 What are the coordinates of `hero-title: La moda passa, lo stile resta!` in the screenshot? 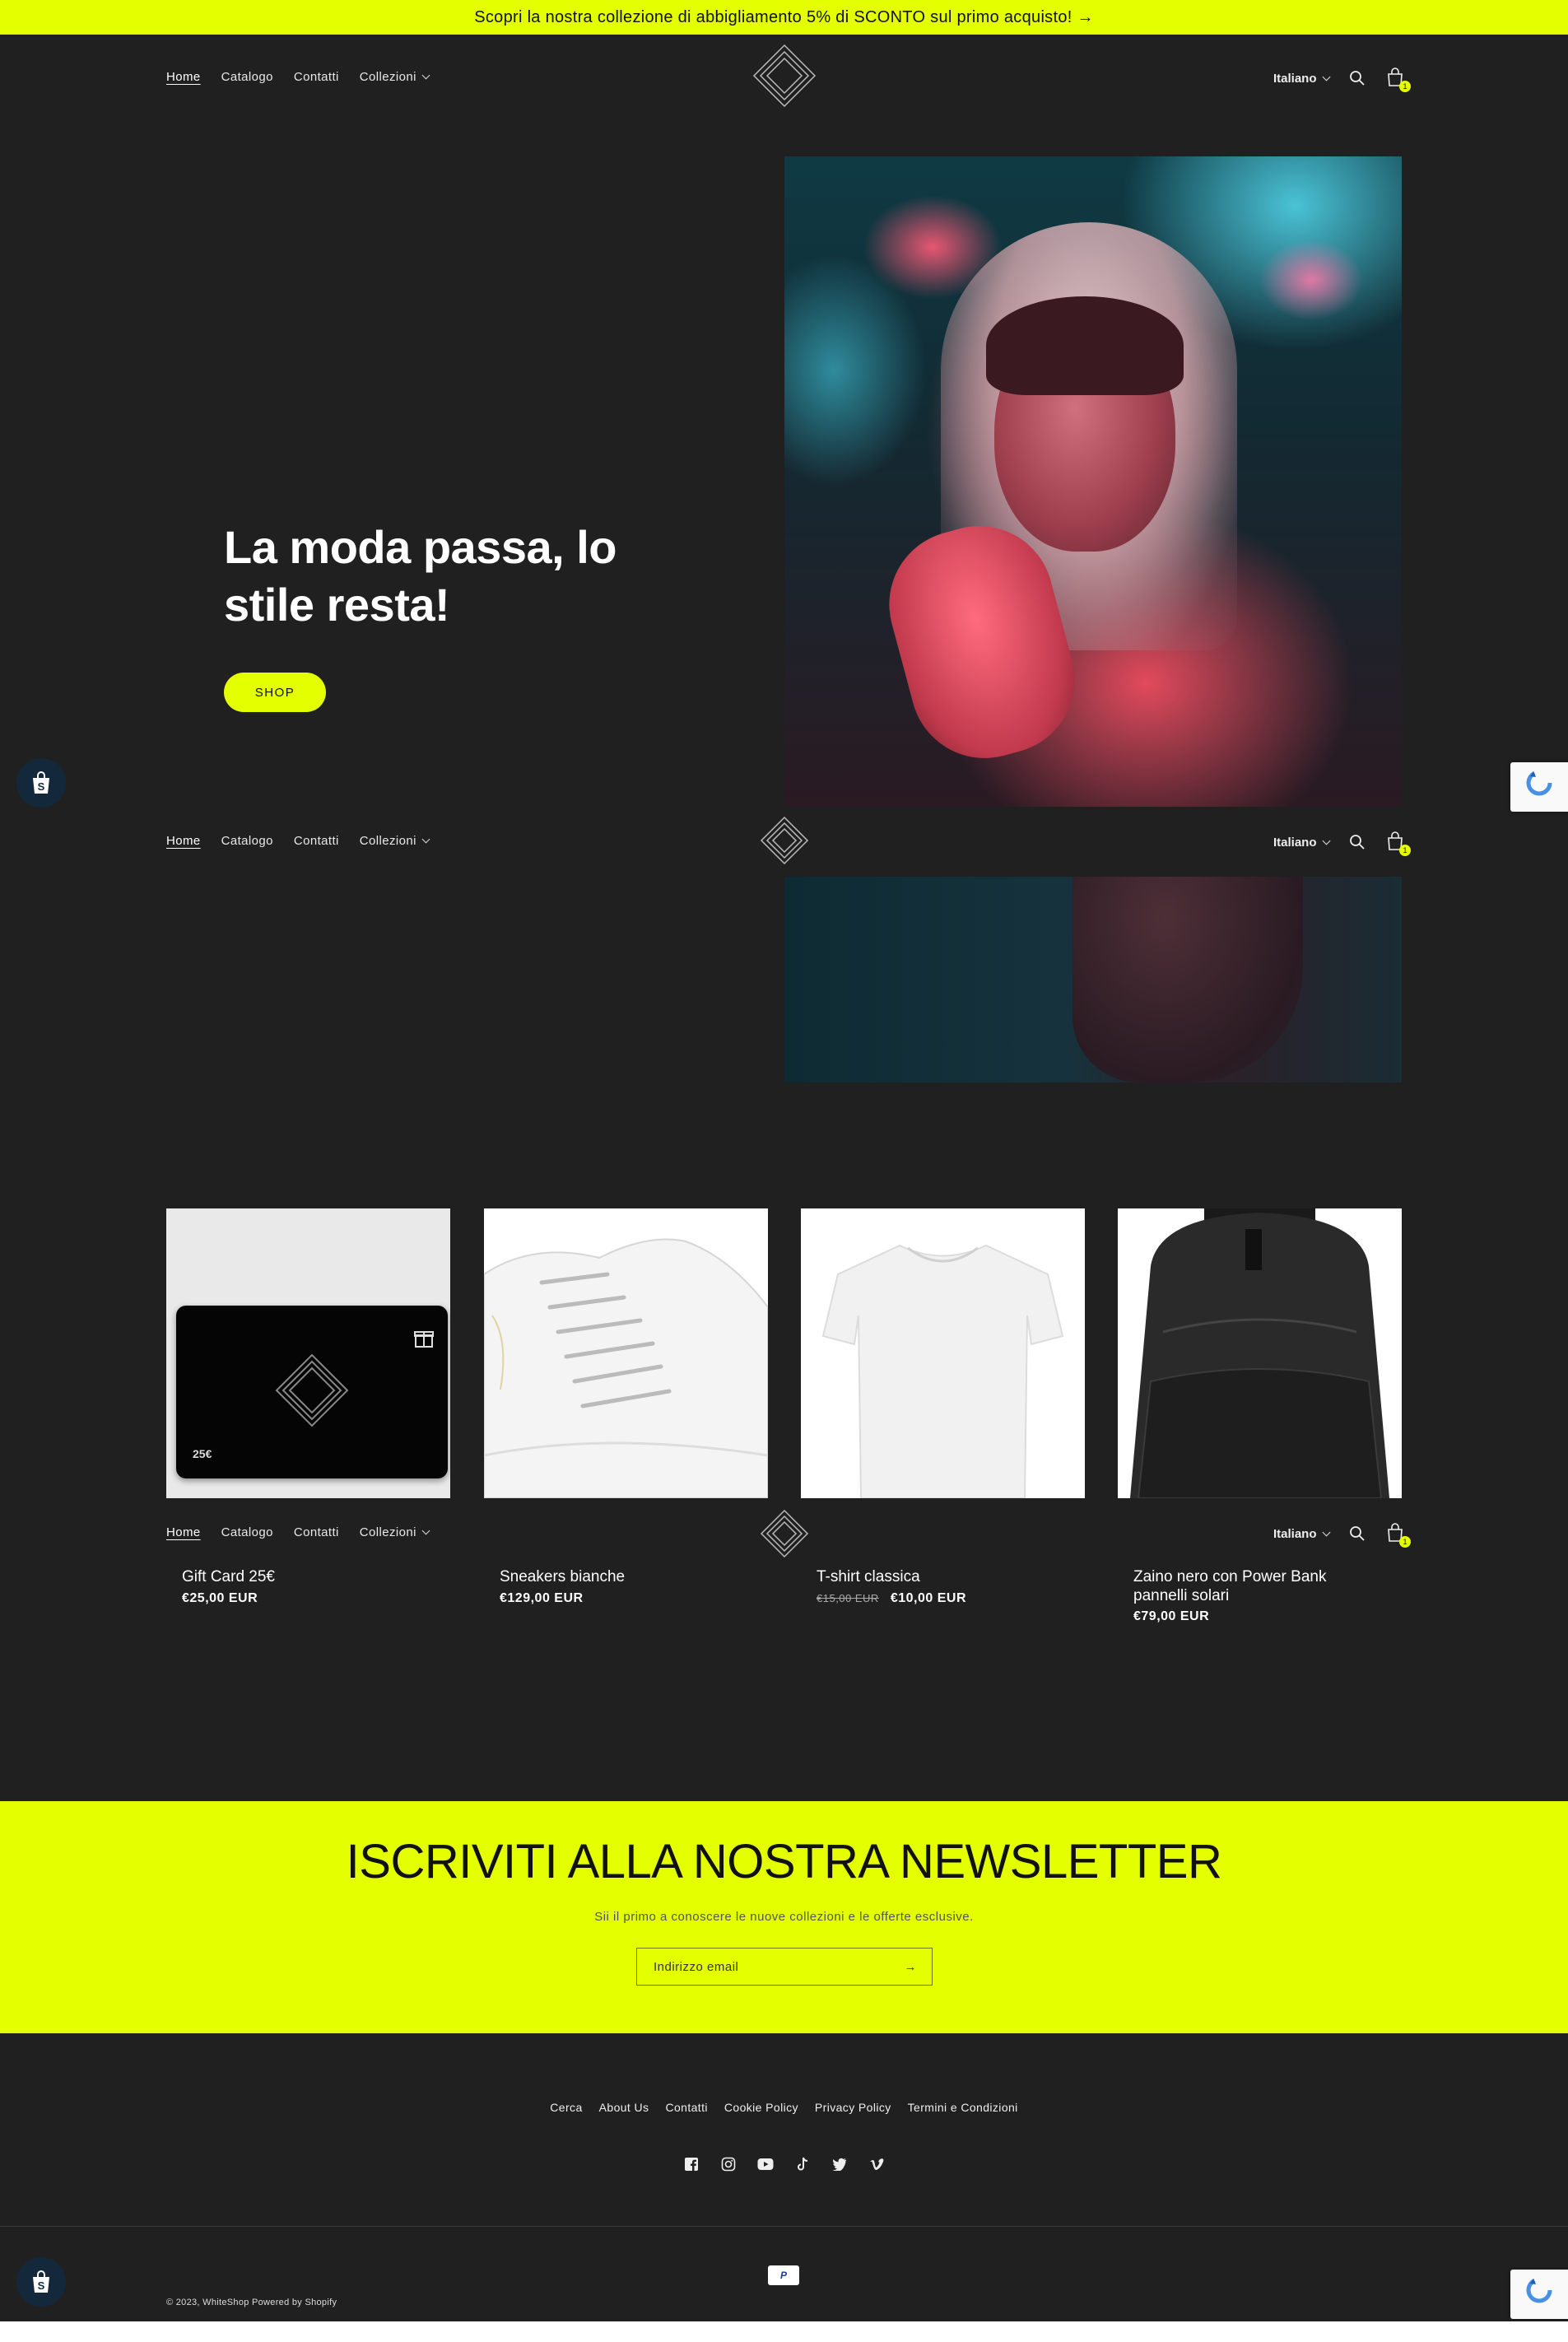 It's located at (420, 576).